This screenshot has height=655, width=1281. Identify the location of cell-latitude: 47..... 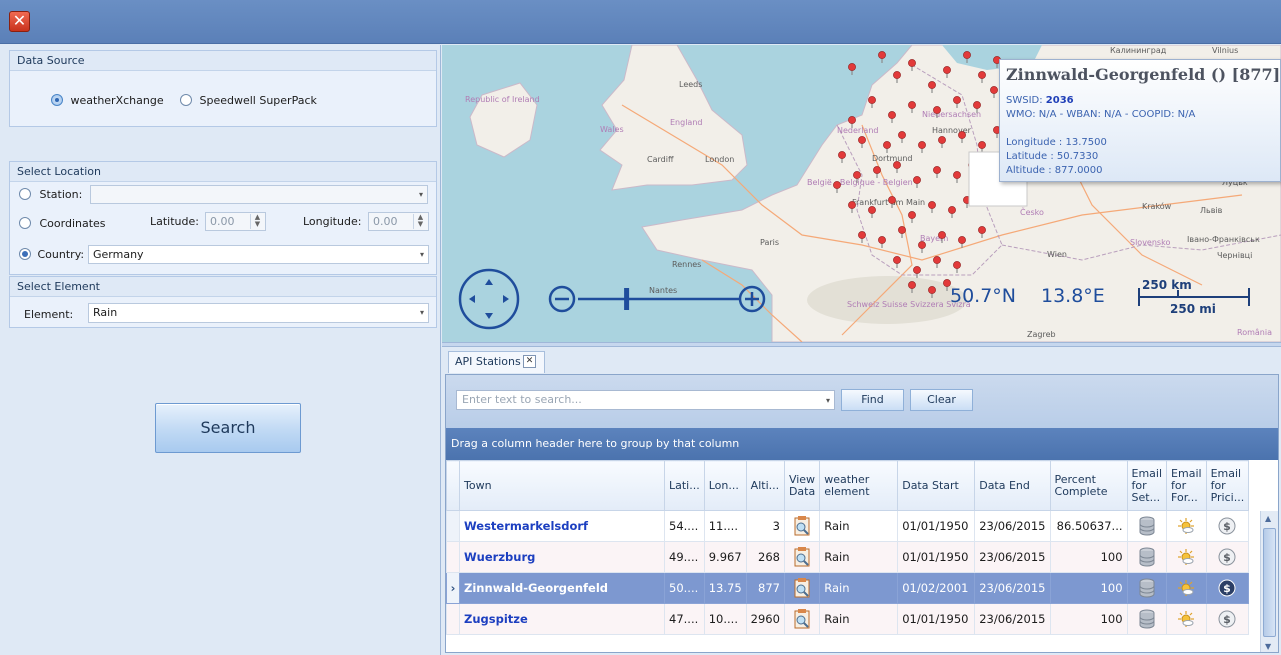
(684, 619).